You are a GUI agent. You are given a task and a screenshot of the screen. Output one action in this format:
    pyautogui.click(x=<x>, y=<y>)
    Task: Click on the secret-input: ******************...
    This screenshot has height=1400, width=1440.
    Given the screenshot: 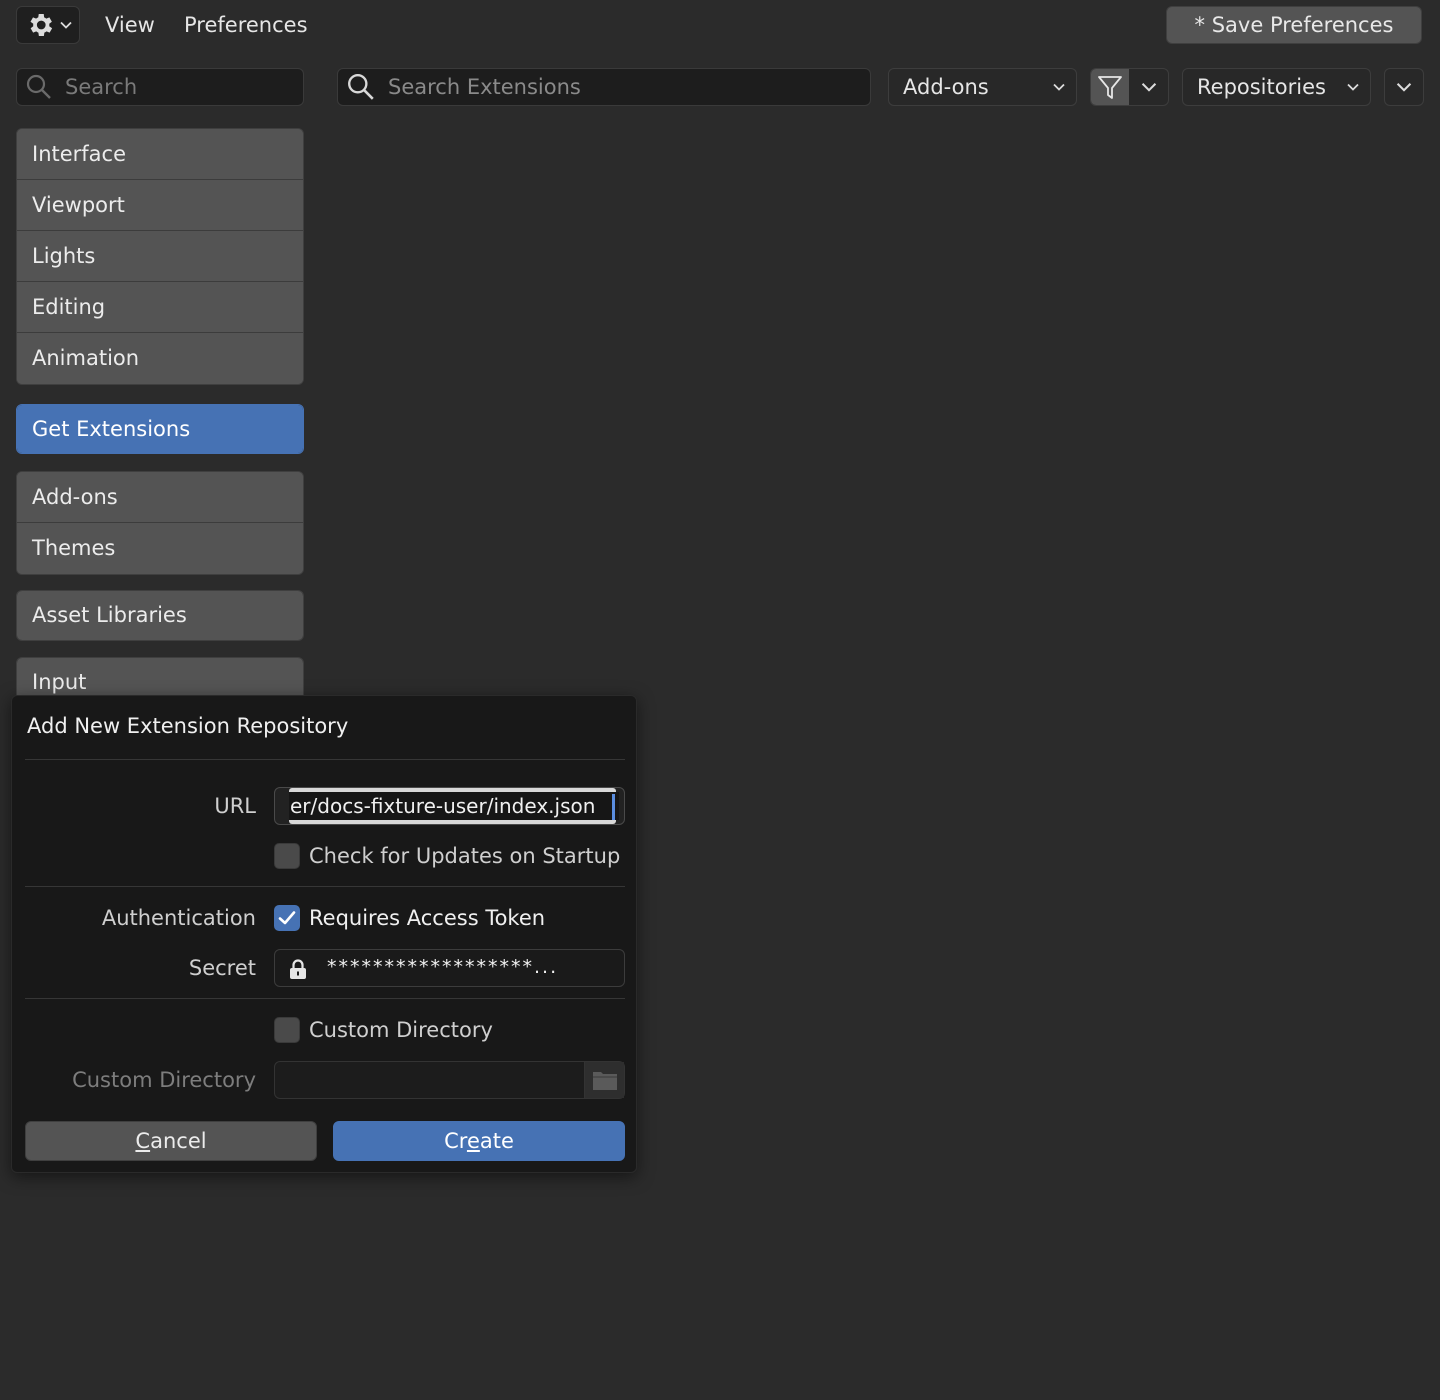 What is the action you would take?
    pyautogui.click(x=449, y=968)
    